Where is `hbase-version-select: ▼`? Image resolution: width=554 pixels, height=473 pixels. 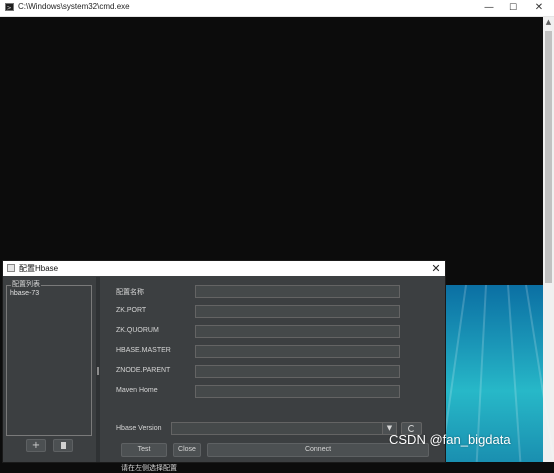 hbase-version-select: ▼ is located at coordinates (284, 428).